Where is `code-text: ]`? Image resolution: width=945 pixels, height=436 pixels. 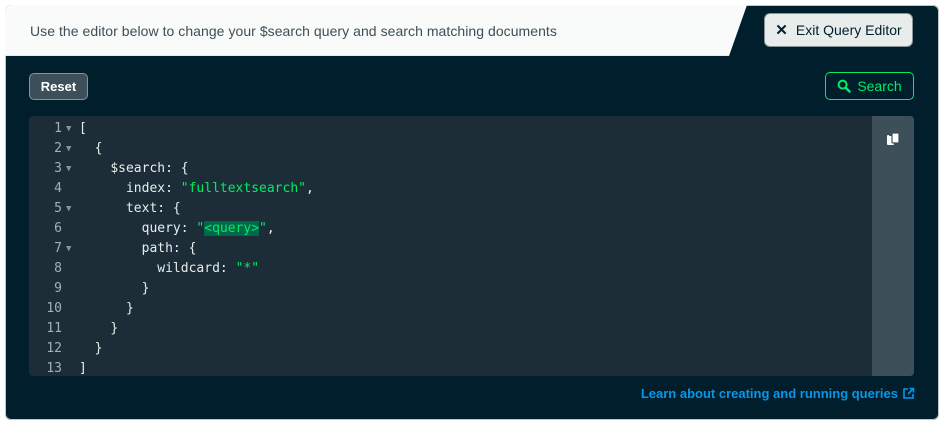
code-text: ] is located at coordinates (83, 367).